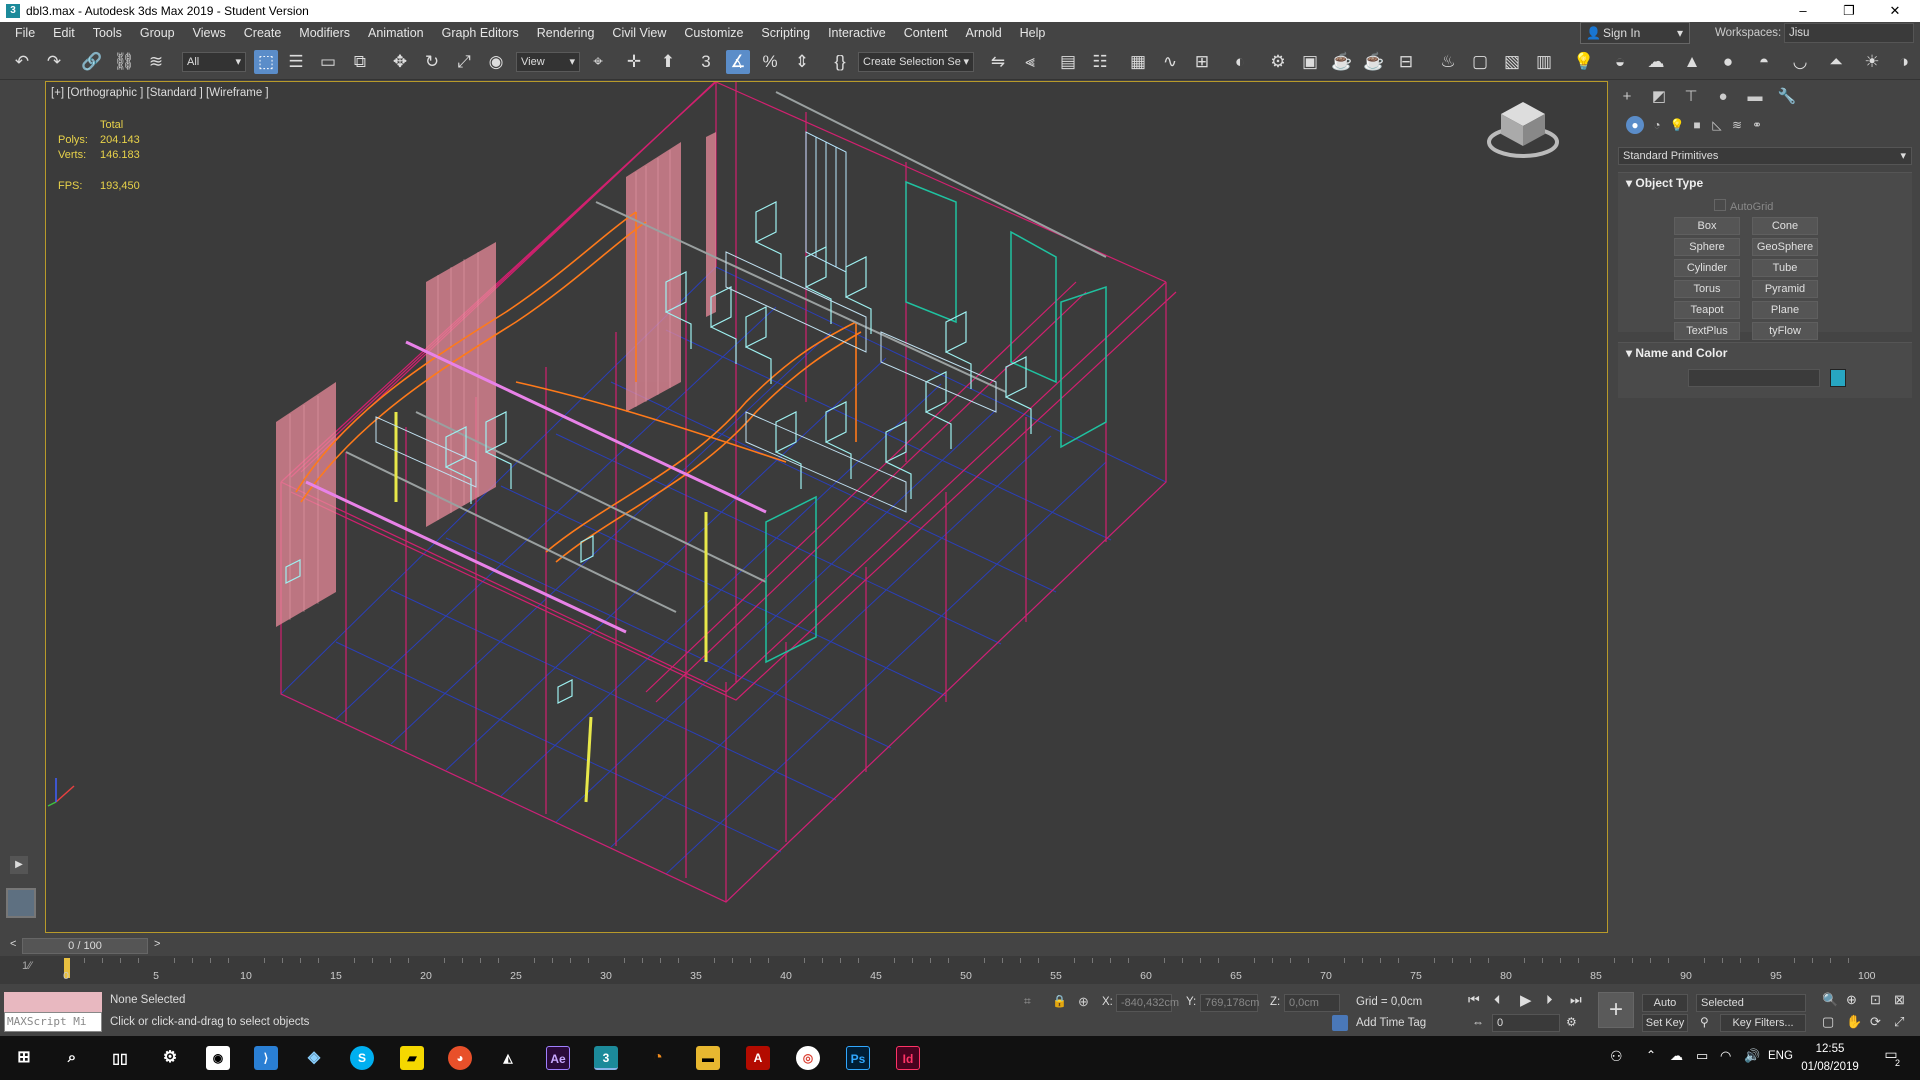  Describe the element at coordinates (24, 1058) in the screenshot. I see `windows-start-icon: ⊞` at that location.